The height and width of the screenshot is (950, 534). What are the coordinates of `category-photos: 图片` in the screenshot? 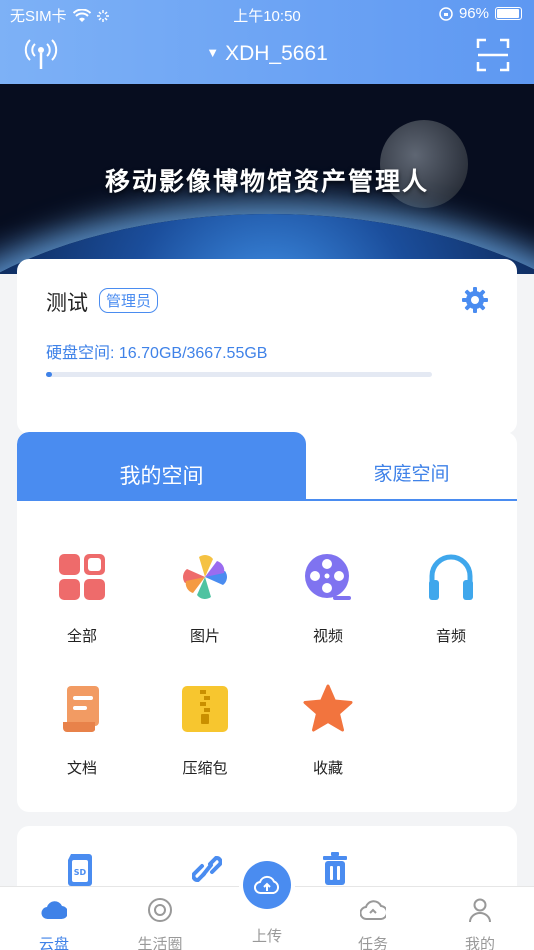 It's located at (205, 599).